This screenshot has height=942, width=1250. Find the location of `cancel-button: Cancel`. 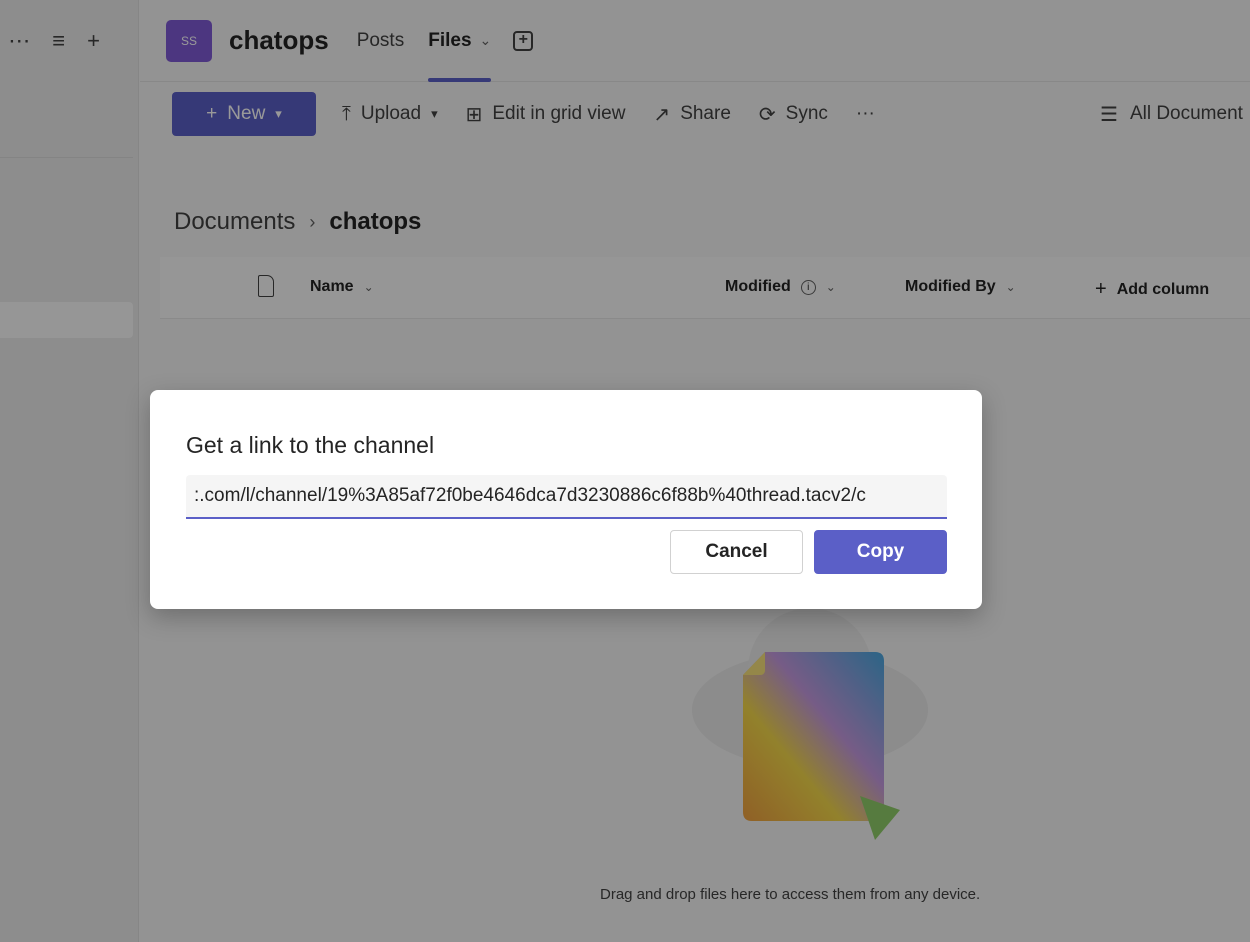

cancel-button: Cancel is located at coordinates (736, 552).